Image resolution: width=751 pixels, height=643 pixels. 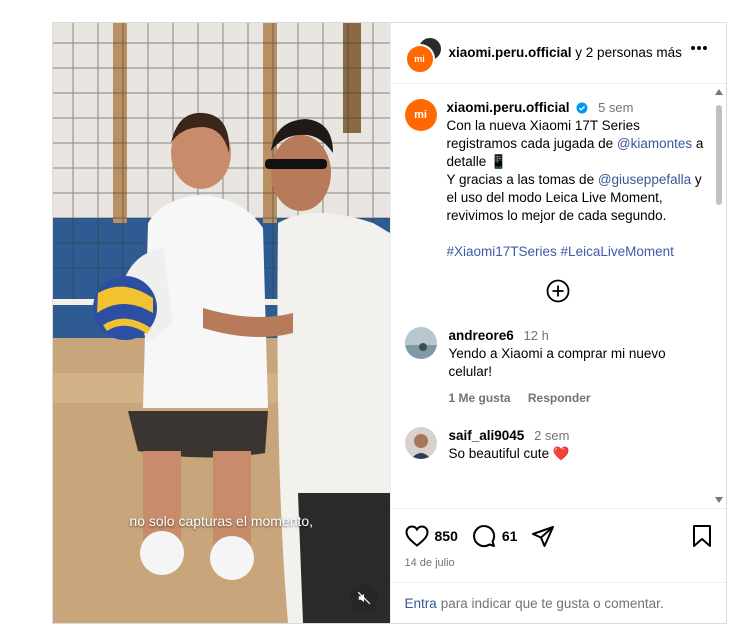 I want to click on post-header-title: xiaomi.peru.official y 2 personas más, so click(x=569, y=53).